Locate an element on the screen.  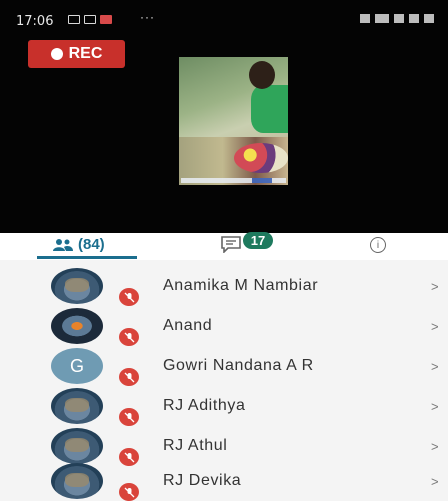
participant-row: RJ Devika > is located at coordinates (224, 481).